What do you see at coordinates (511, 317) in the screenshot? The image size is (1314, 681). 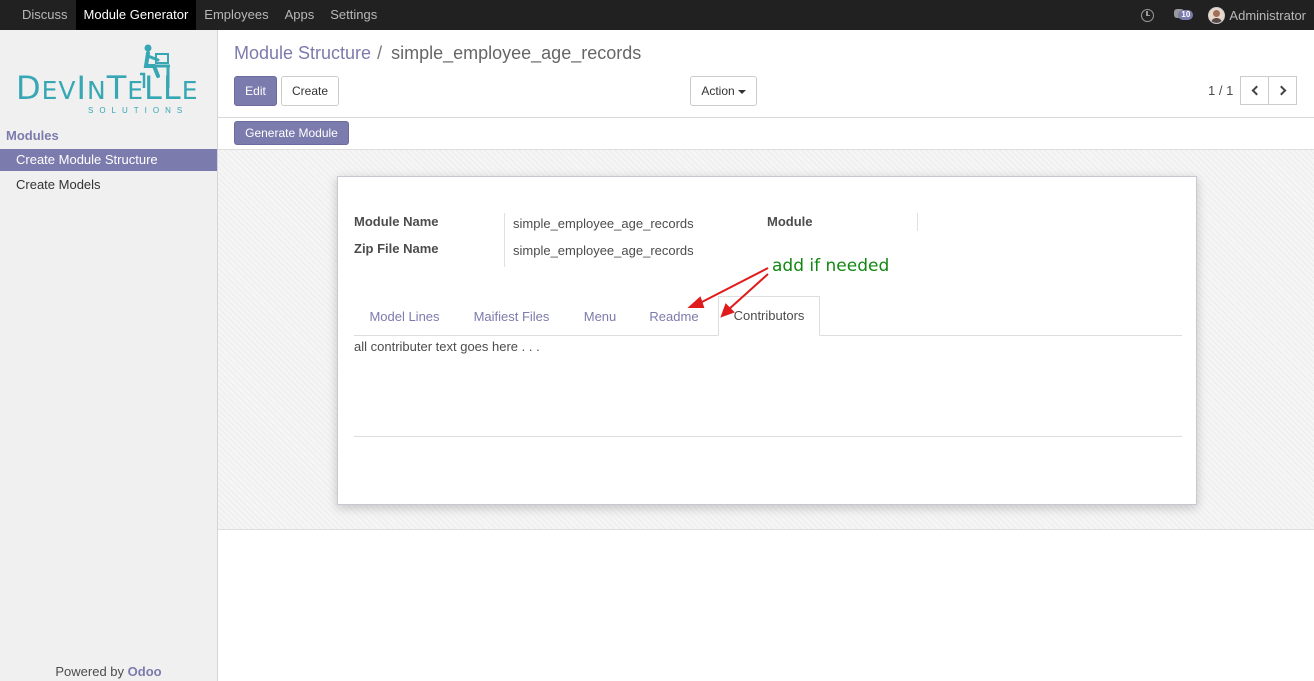 I see `tab-maifiest-files: Maifiest Files` at bounding box center [511, 317].